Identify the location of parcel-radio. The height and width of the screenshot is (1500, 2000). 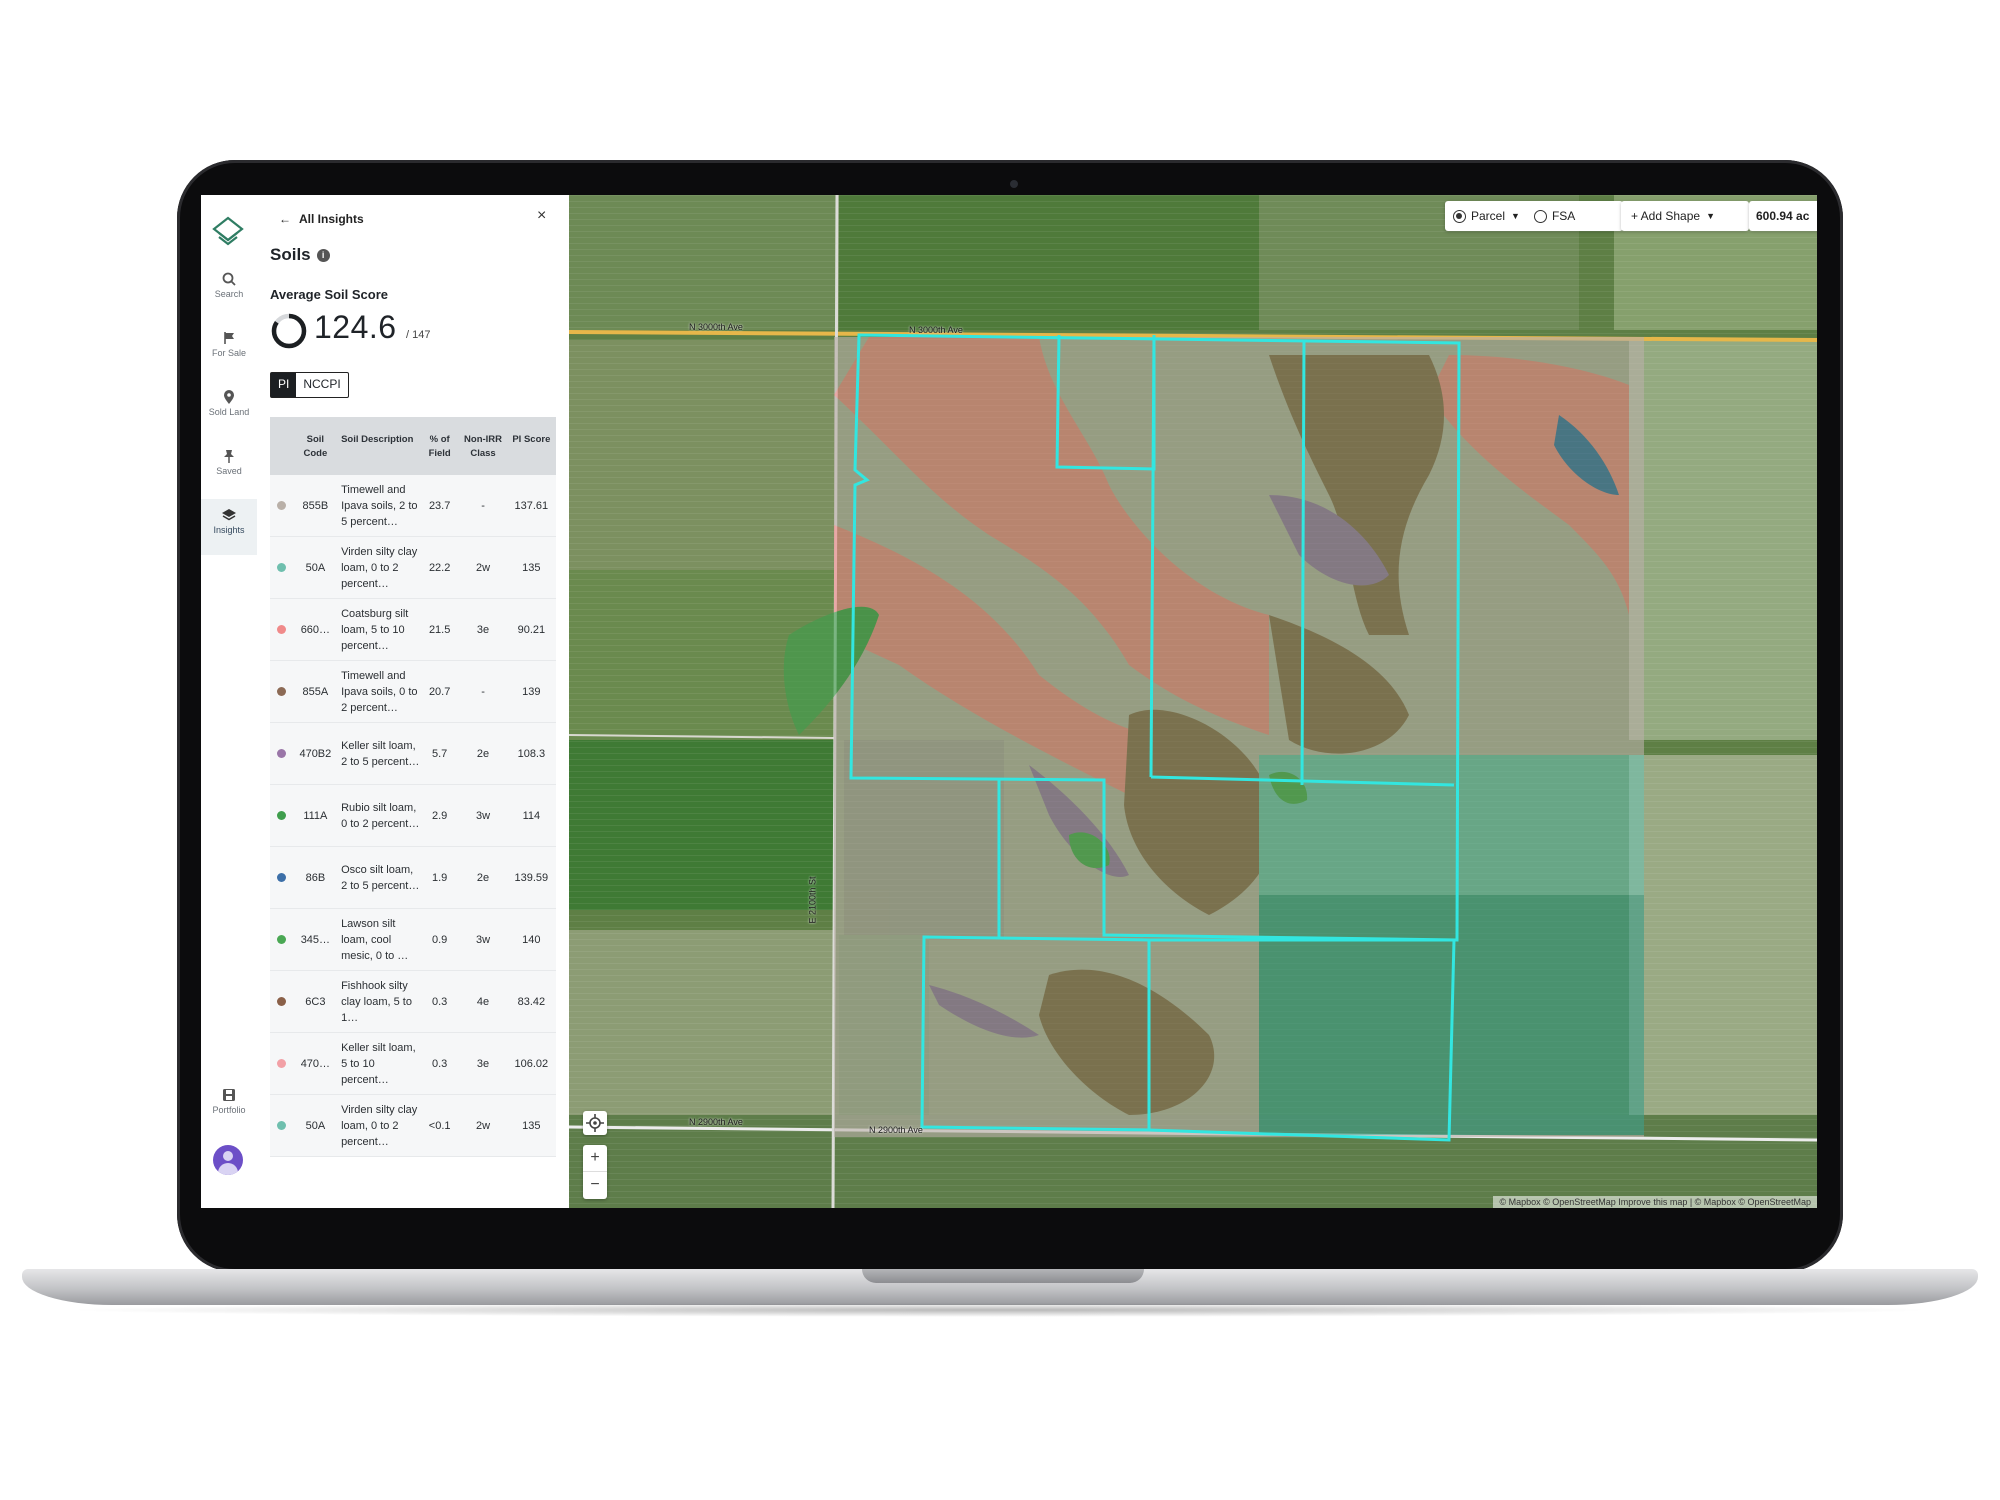
(1459, 216).